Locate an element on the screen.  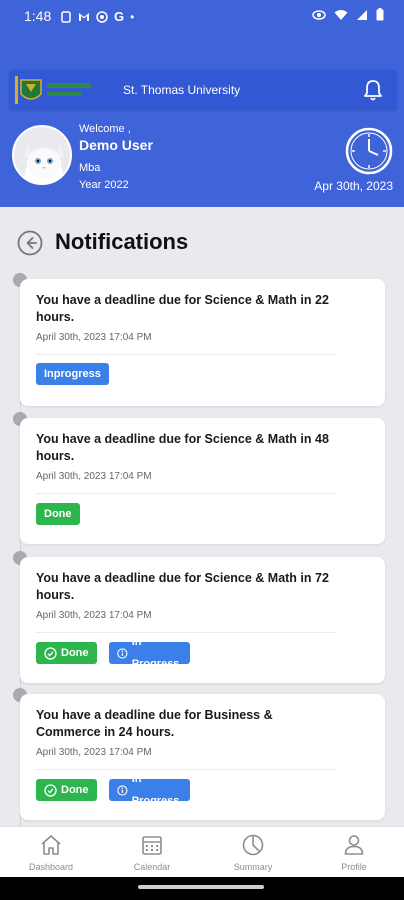
nav-calendar: Calendar is located at coordinates (152, 855).